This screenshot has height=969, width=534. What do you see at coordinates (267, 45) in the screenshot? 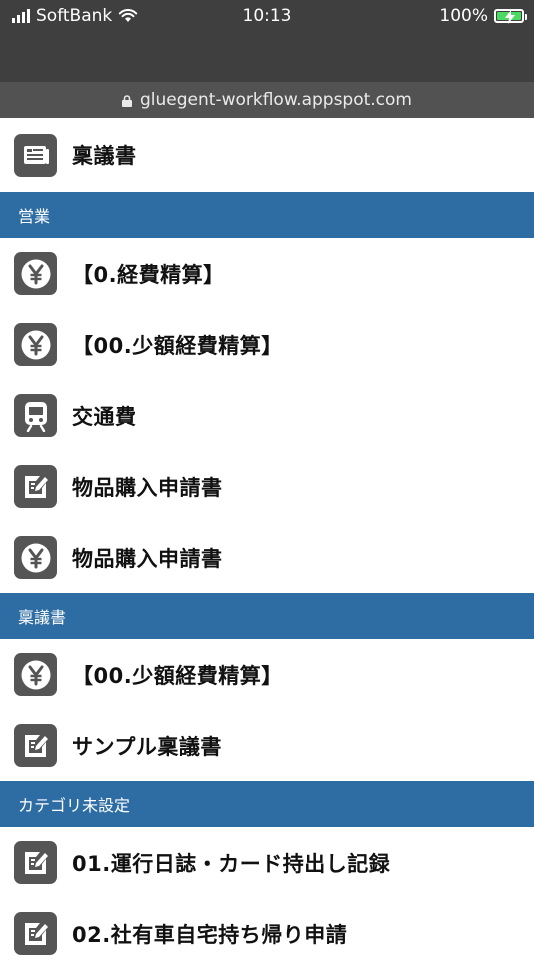
I see `status-bar: SoftBank 10:13 100%` at bounding box center [267, 45].